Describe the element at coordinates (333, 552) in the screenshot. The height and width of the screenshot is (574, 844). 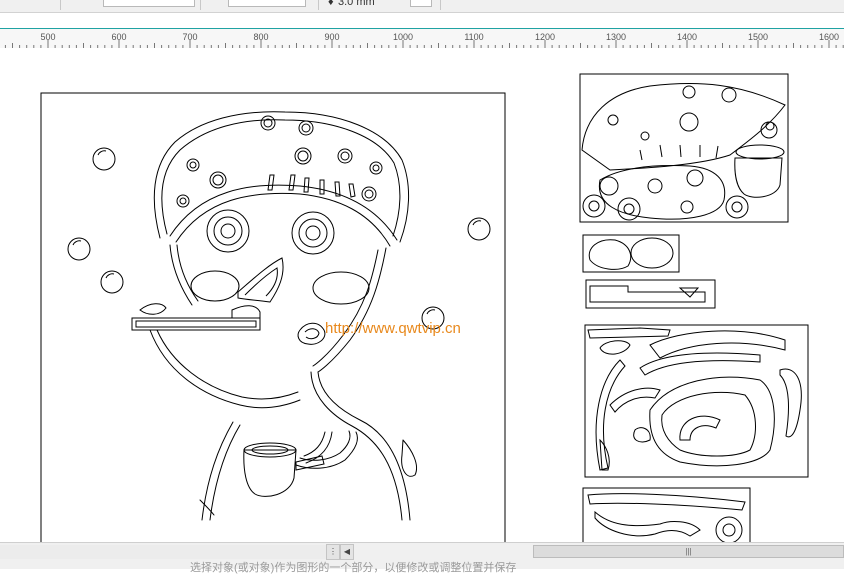
I see `scroll-grip-icon: ⋮` at that location.